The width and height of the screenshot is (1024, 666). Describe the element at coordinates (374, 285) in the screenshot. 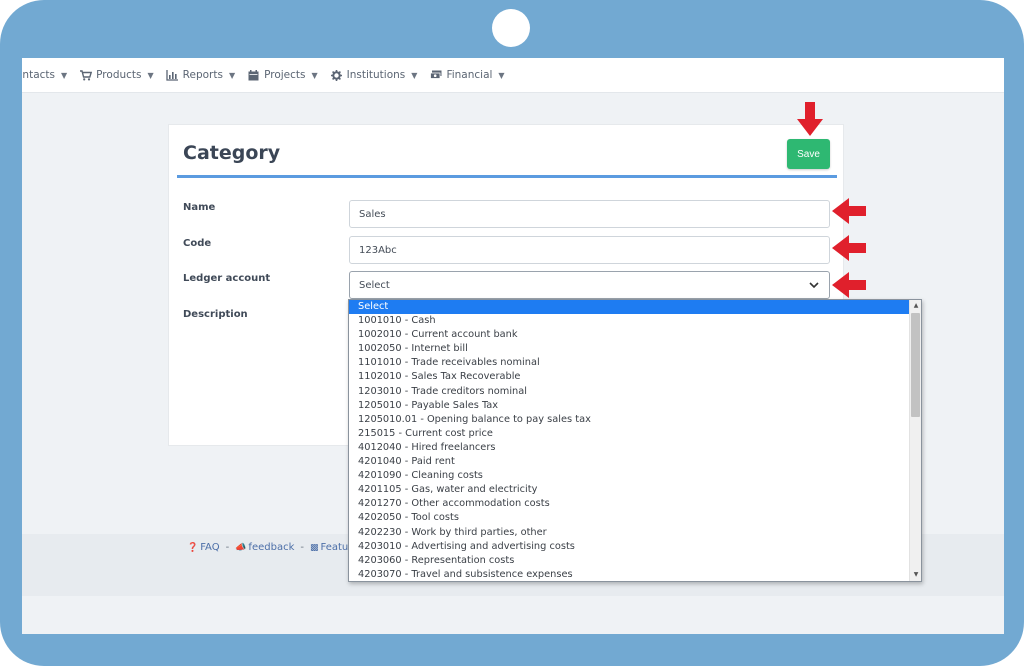

I see `ledger-account-value: Select` at that location.